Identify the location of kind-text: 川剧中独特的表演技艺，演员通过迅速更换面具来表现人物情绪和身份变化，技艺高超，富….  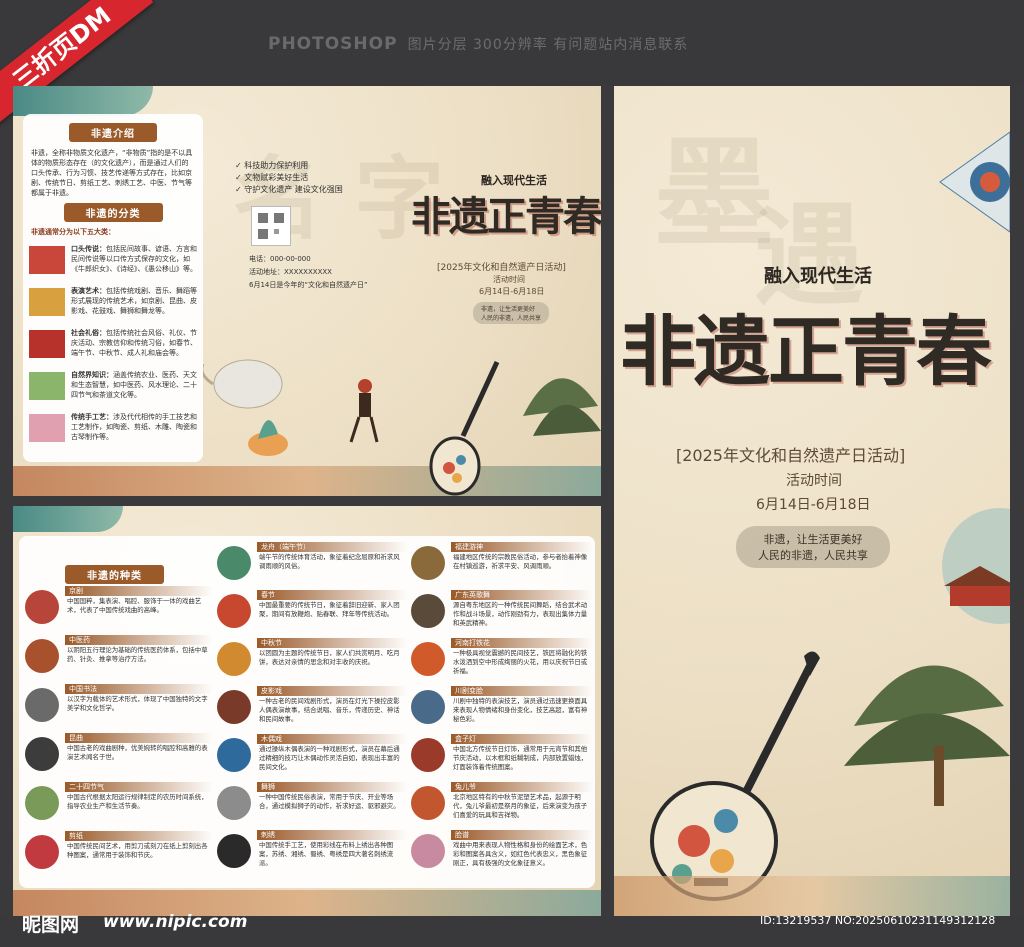
(520, 710).